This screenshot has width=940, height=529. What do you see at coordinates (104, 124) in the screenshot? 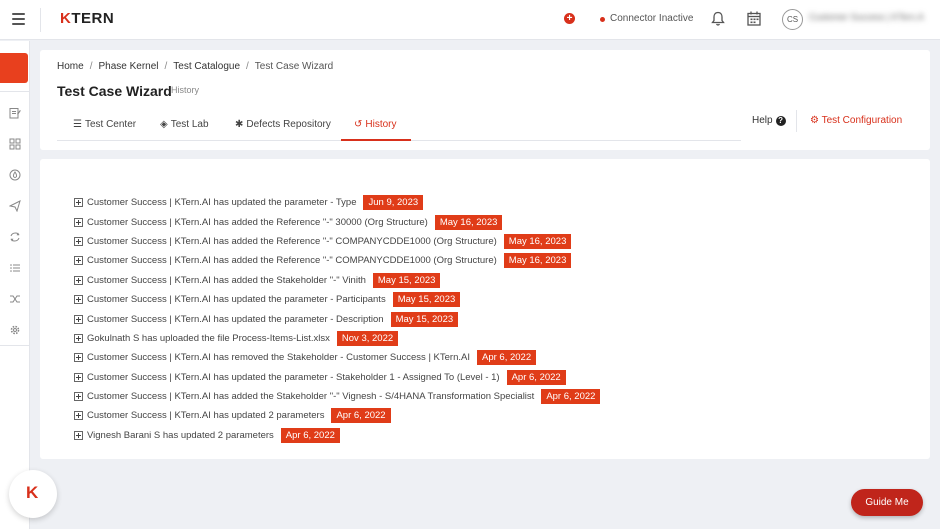
I see `tab-test-center: ☰ Test Center` at bounding box center [104, 124].